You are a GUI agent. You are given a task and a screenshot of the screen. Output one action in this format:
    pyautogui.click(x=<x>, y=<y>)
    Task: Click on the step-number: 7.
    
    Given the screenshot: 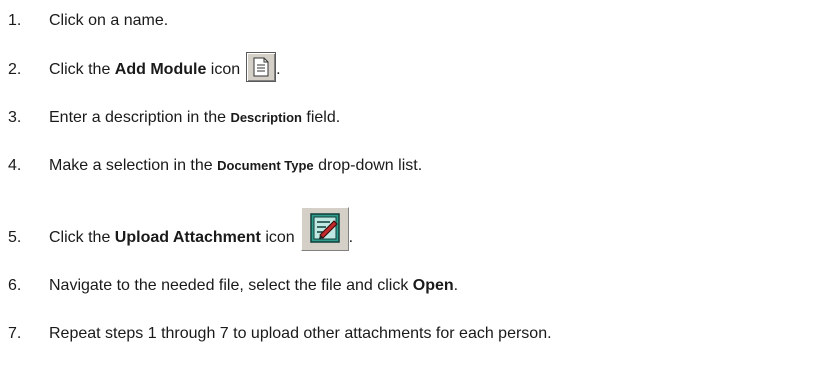 What is the action you would take?
    pyautogui.click(x=15, y=333)
    